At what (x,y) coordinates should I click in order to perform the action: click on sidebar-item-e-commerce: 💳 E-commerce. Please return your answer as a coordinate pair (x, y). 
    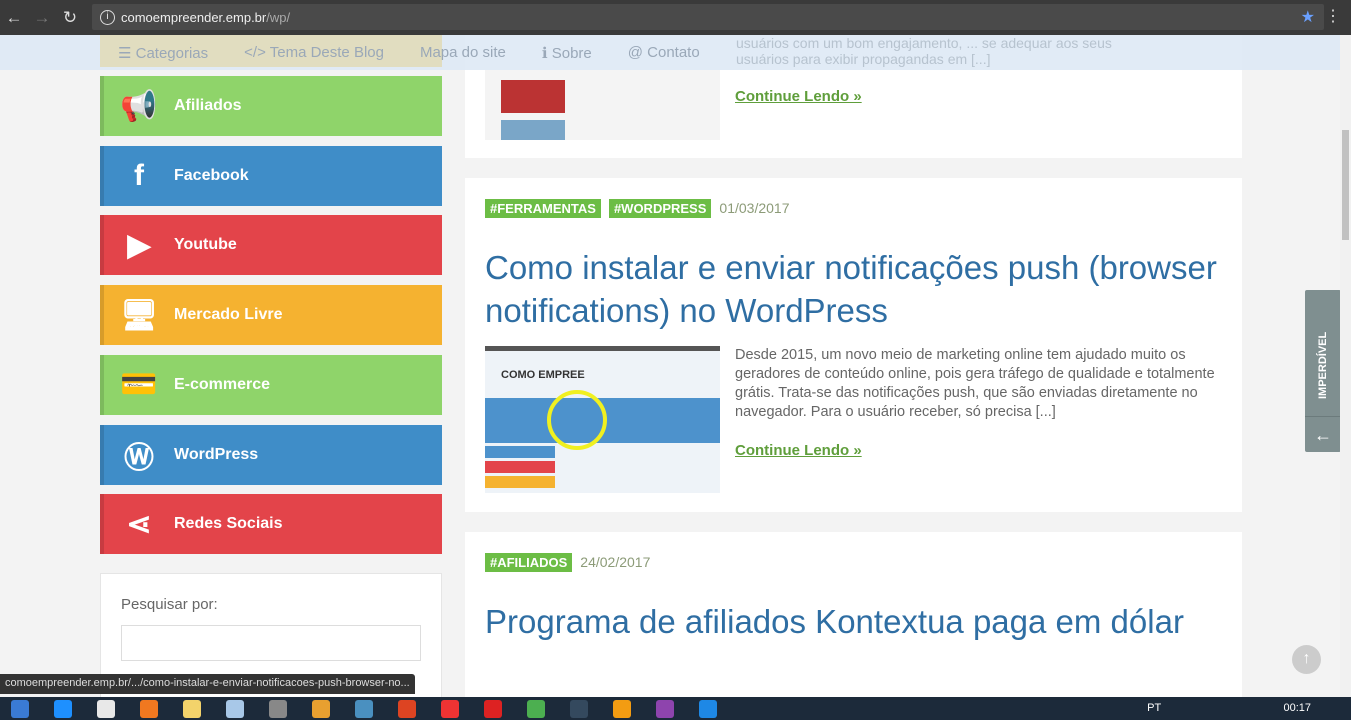
    Looking at the image, I should click on (271, 384).